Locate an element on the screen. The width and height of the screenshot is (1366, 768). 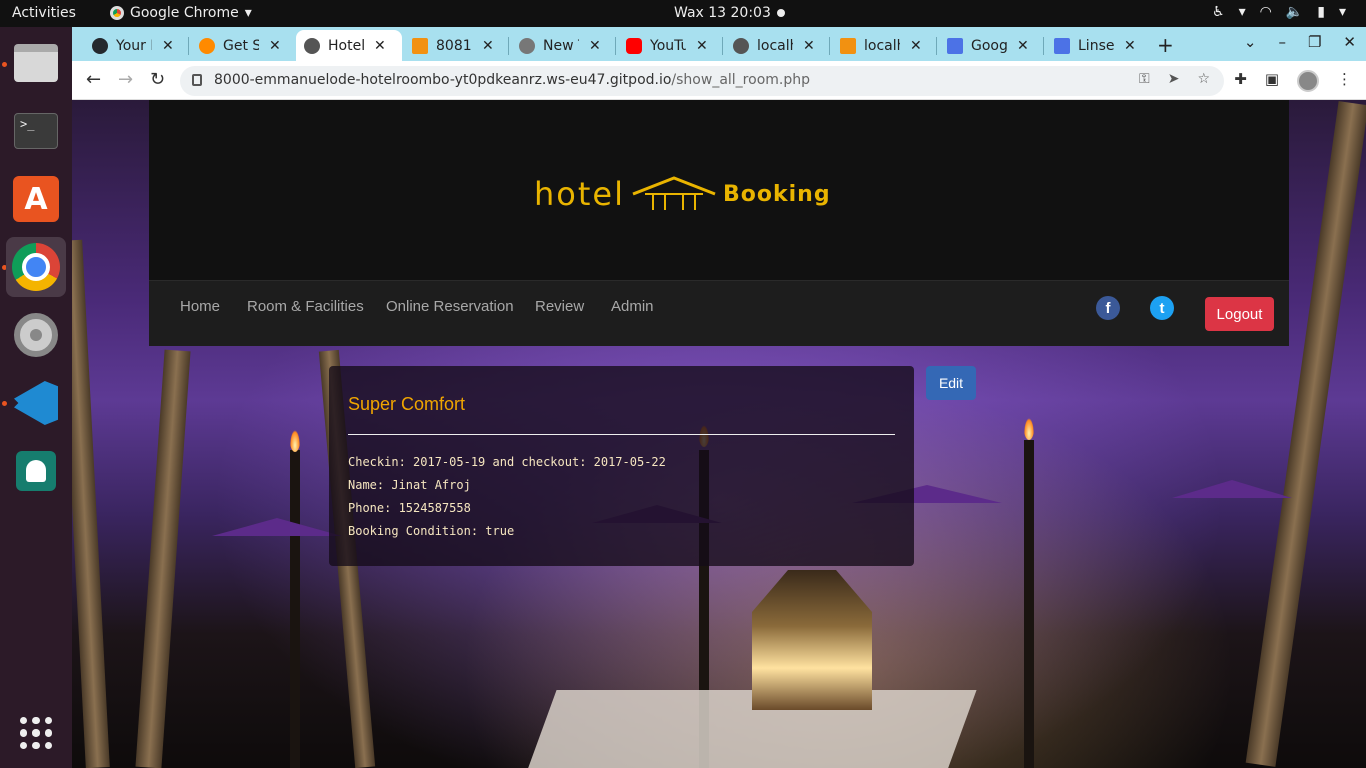
new-tab-icon: + is located at coordinates (1165, 45).